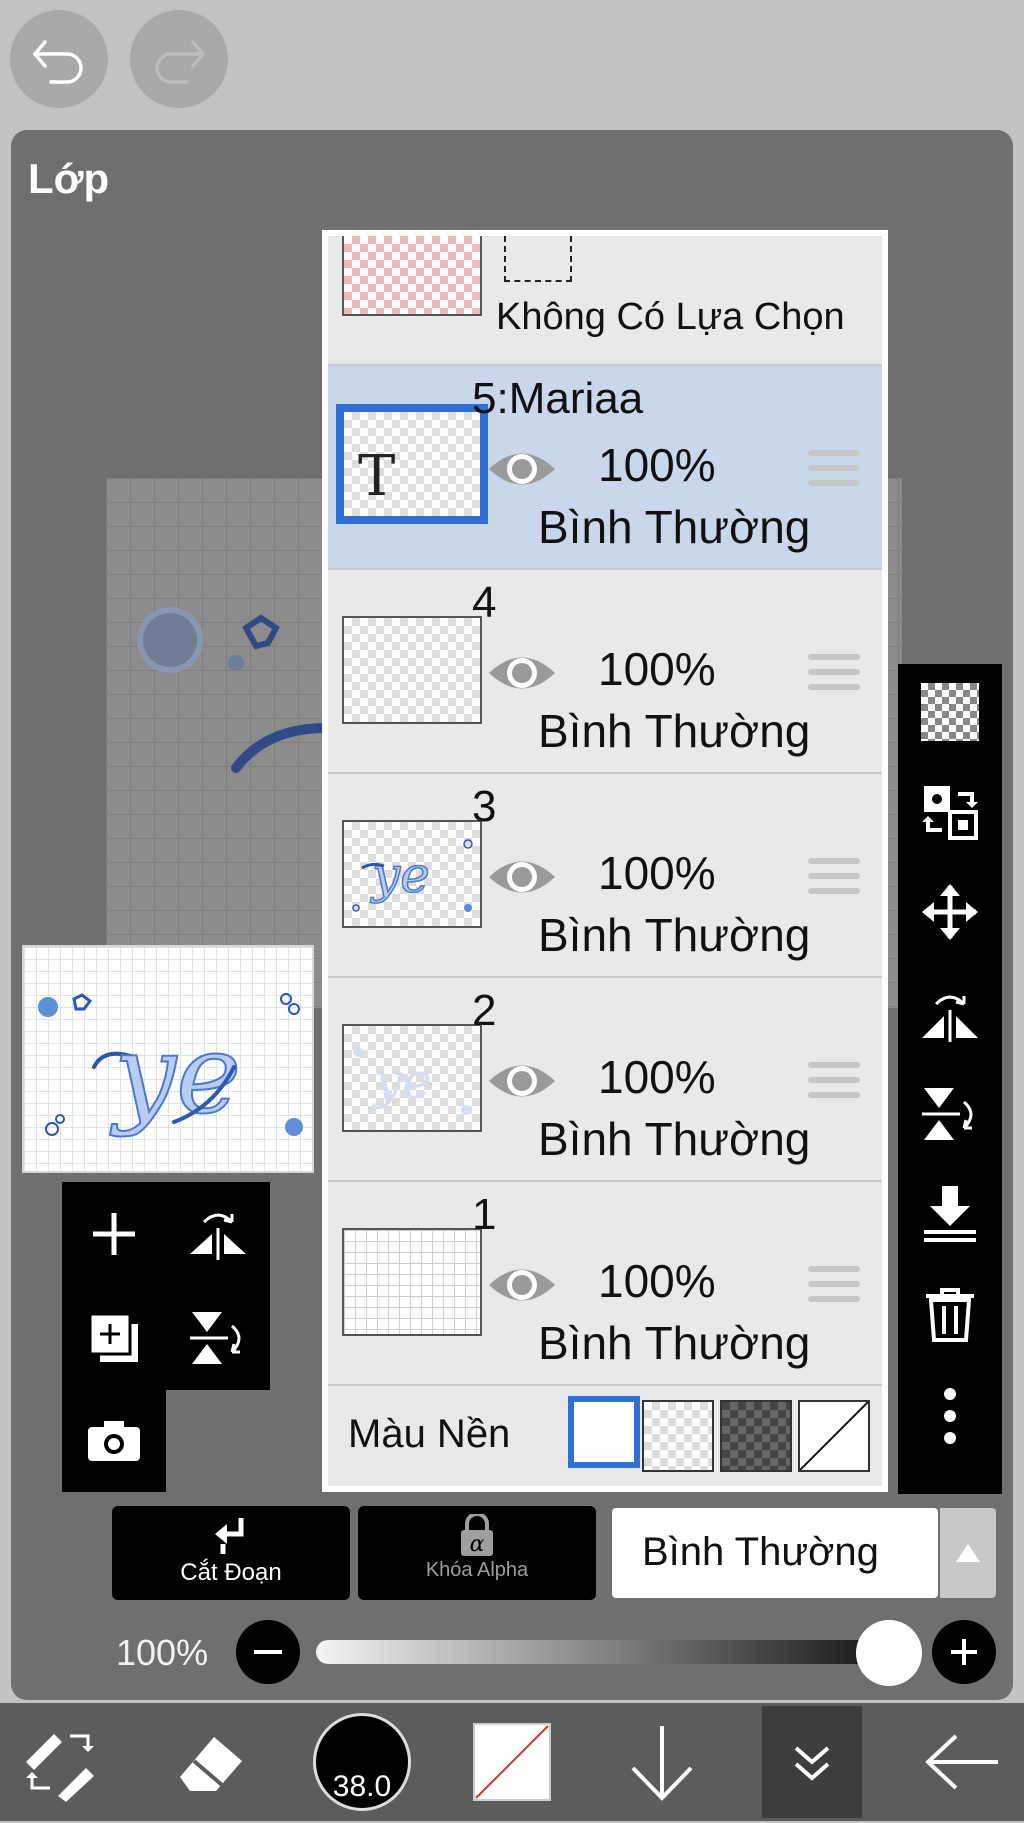  Describe the element at coordinates (484, 1214) in the screenshot. I see `layer-name: 1` at that location.